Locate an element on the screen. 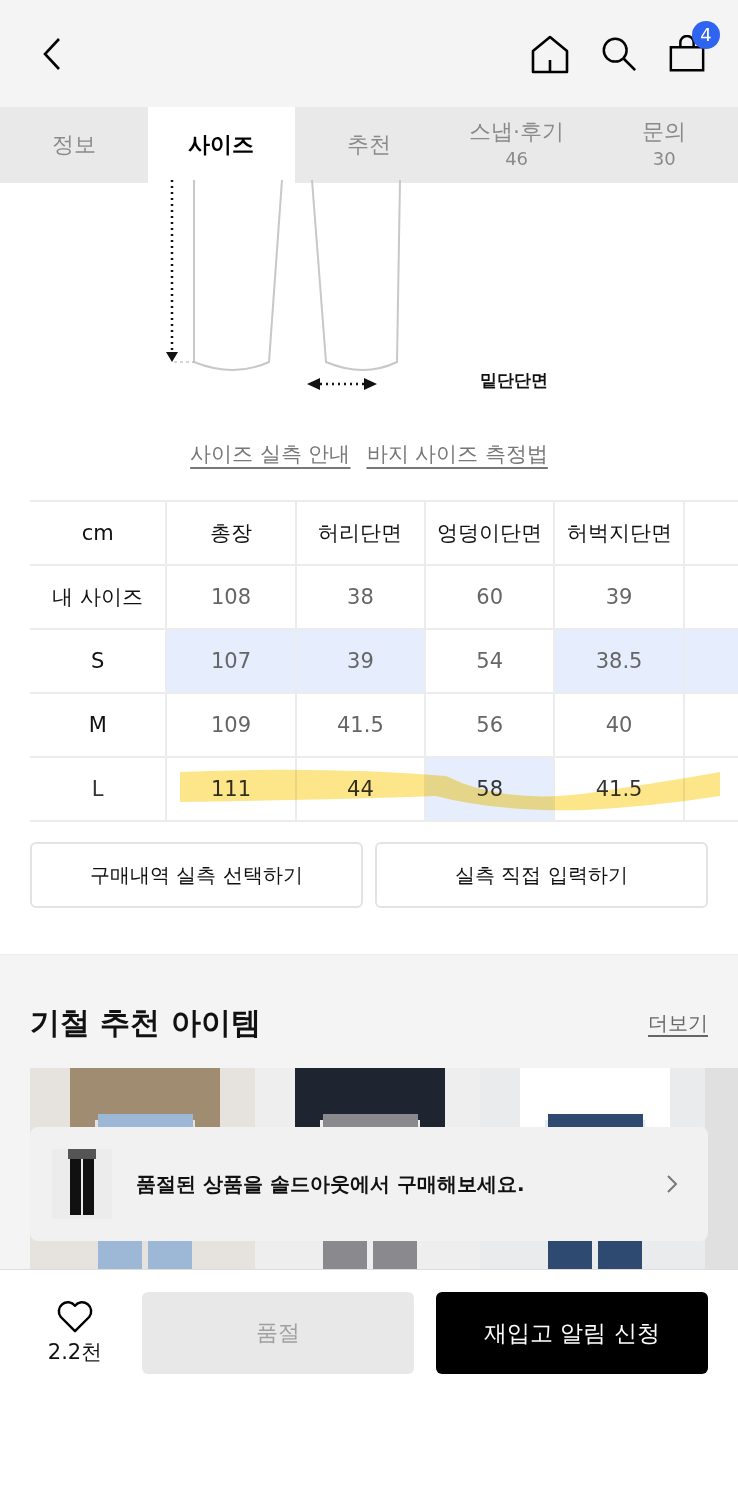 This screenshot has height=1500, width=738. size-label: 내 사이즈 is located at coordinates (98, 597).